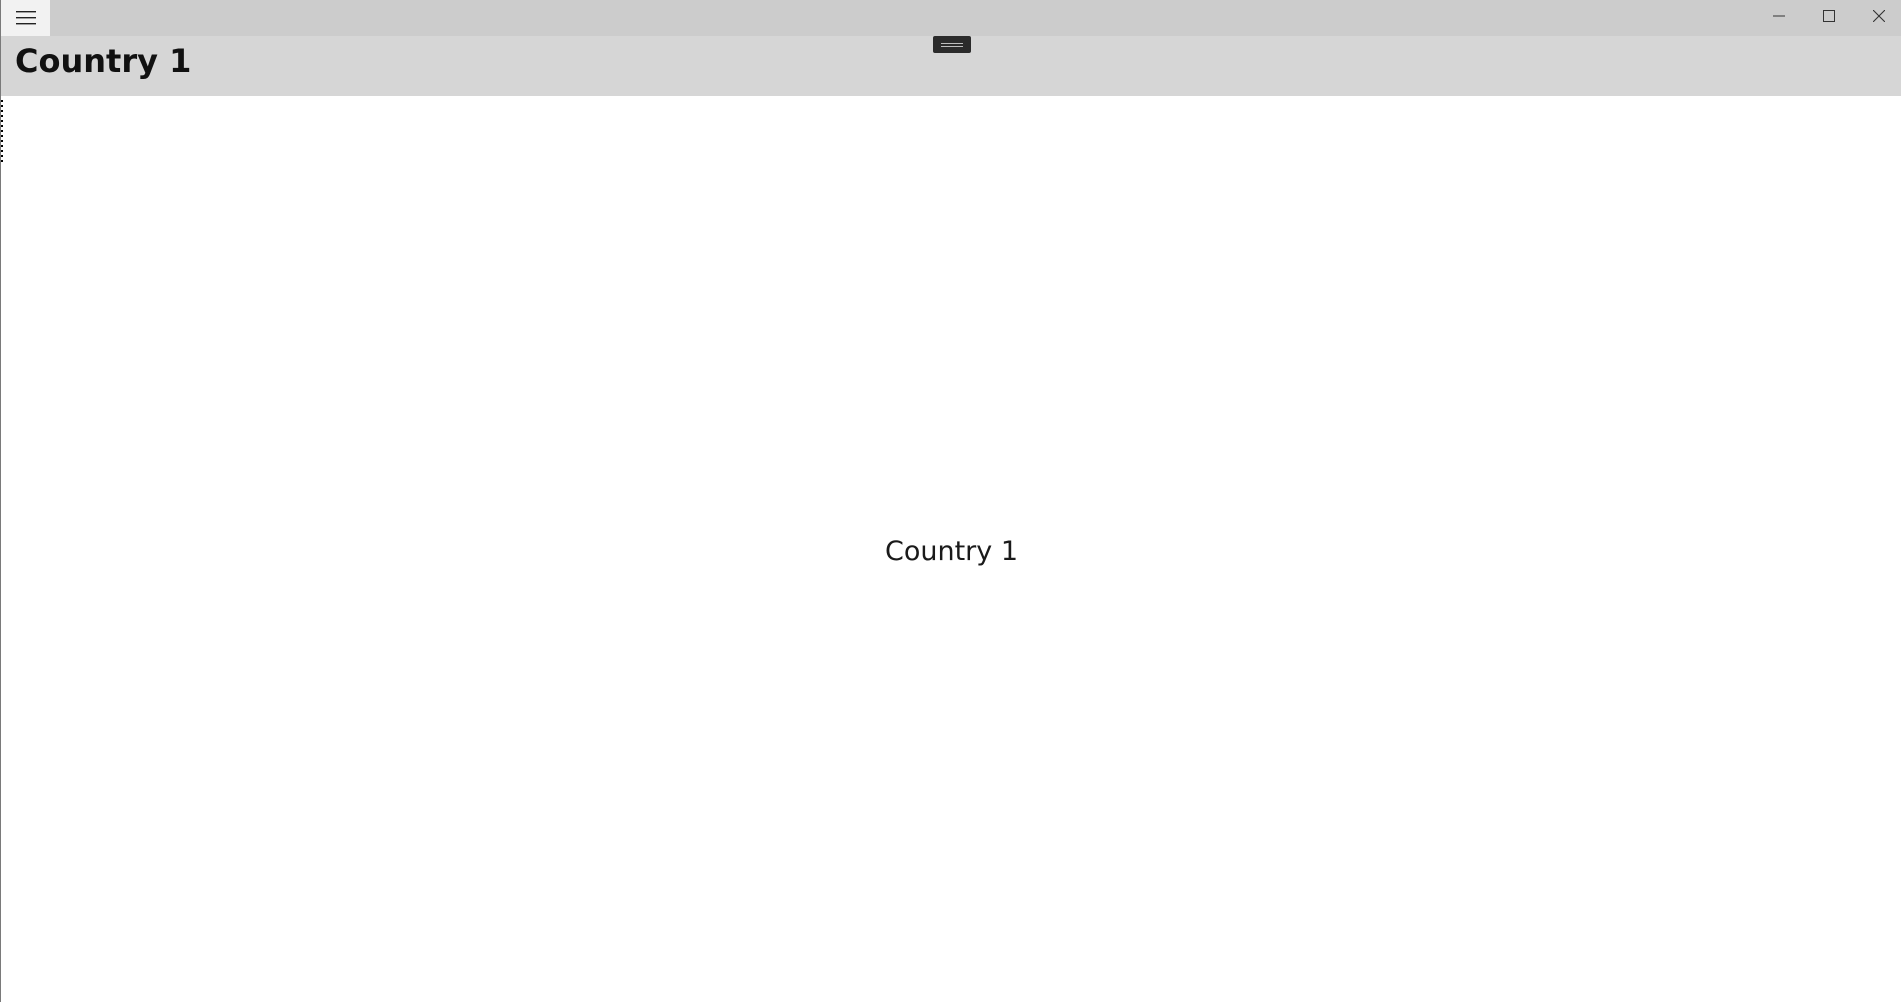 The image size is (1901, 1002). I want to click on close-icon, so click(1879, 16).